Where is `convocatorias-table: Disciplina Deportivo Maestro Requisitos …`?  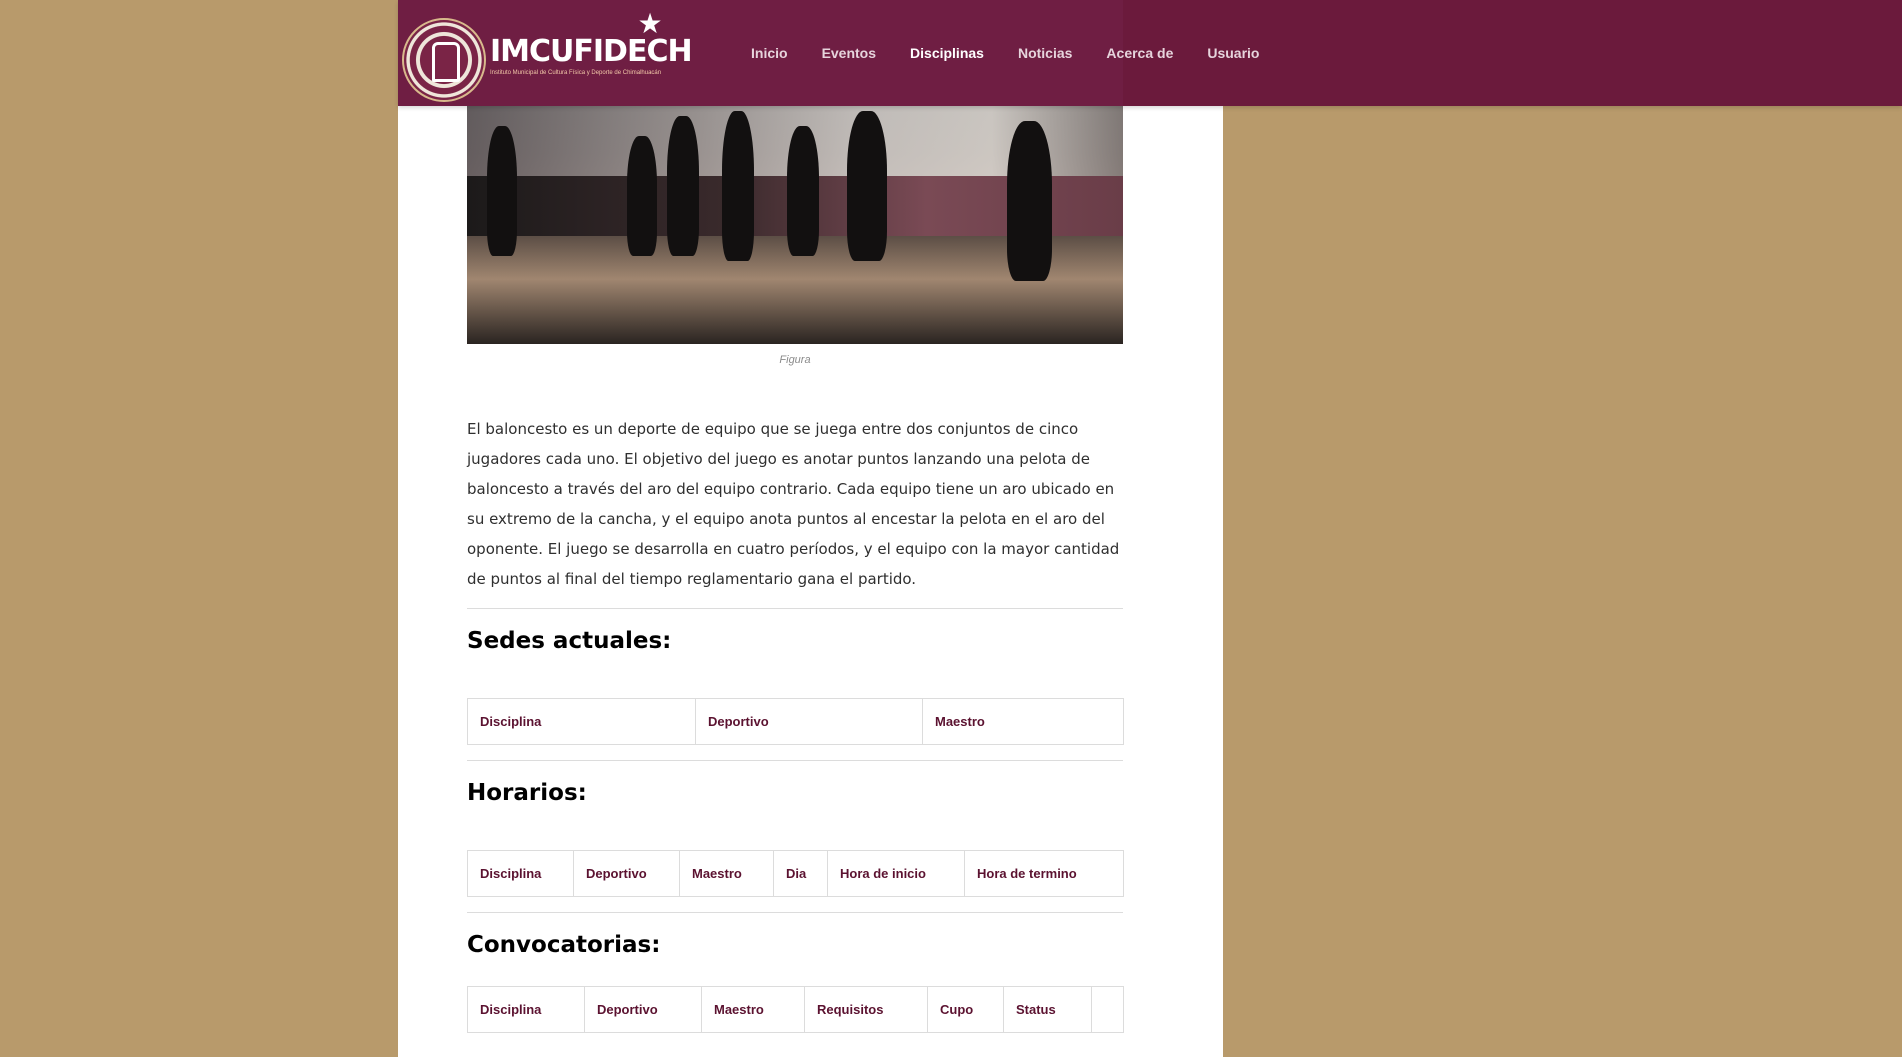 convocatorias-table: Disciplina Deportivo Maestro Requisitos … is located at coordinates (795, 1009).